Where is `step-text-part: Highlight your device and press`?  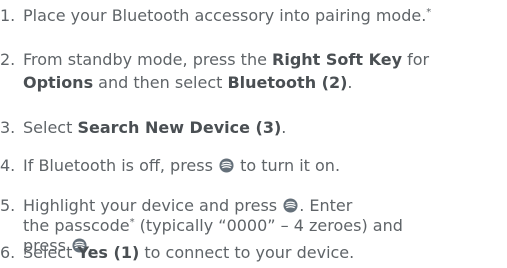 step-text-part: Highlight your device and press is located at coordinates (153, 205).